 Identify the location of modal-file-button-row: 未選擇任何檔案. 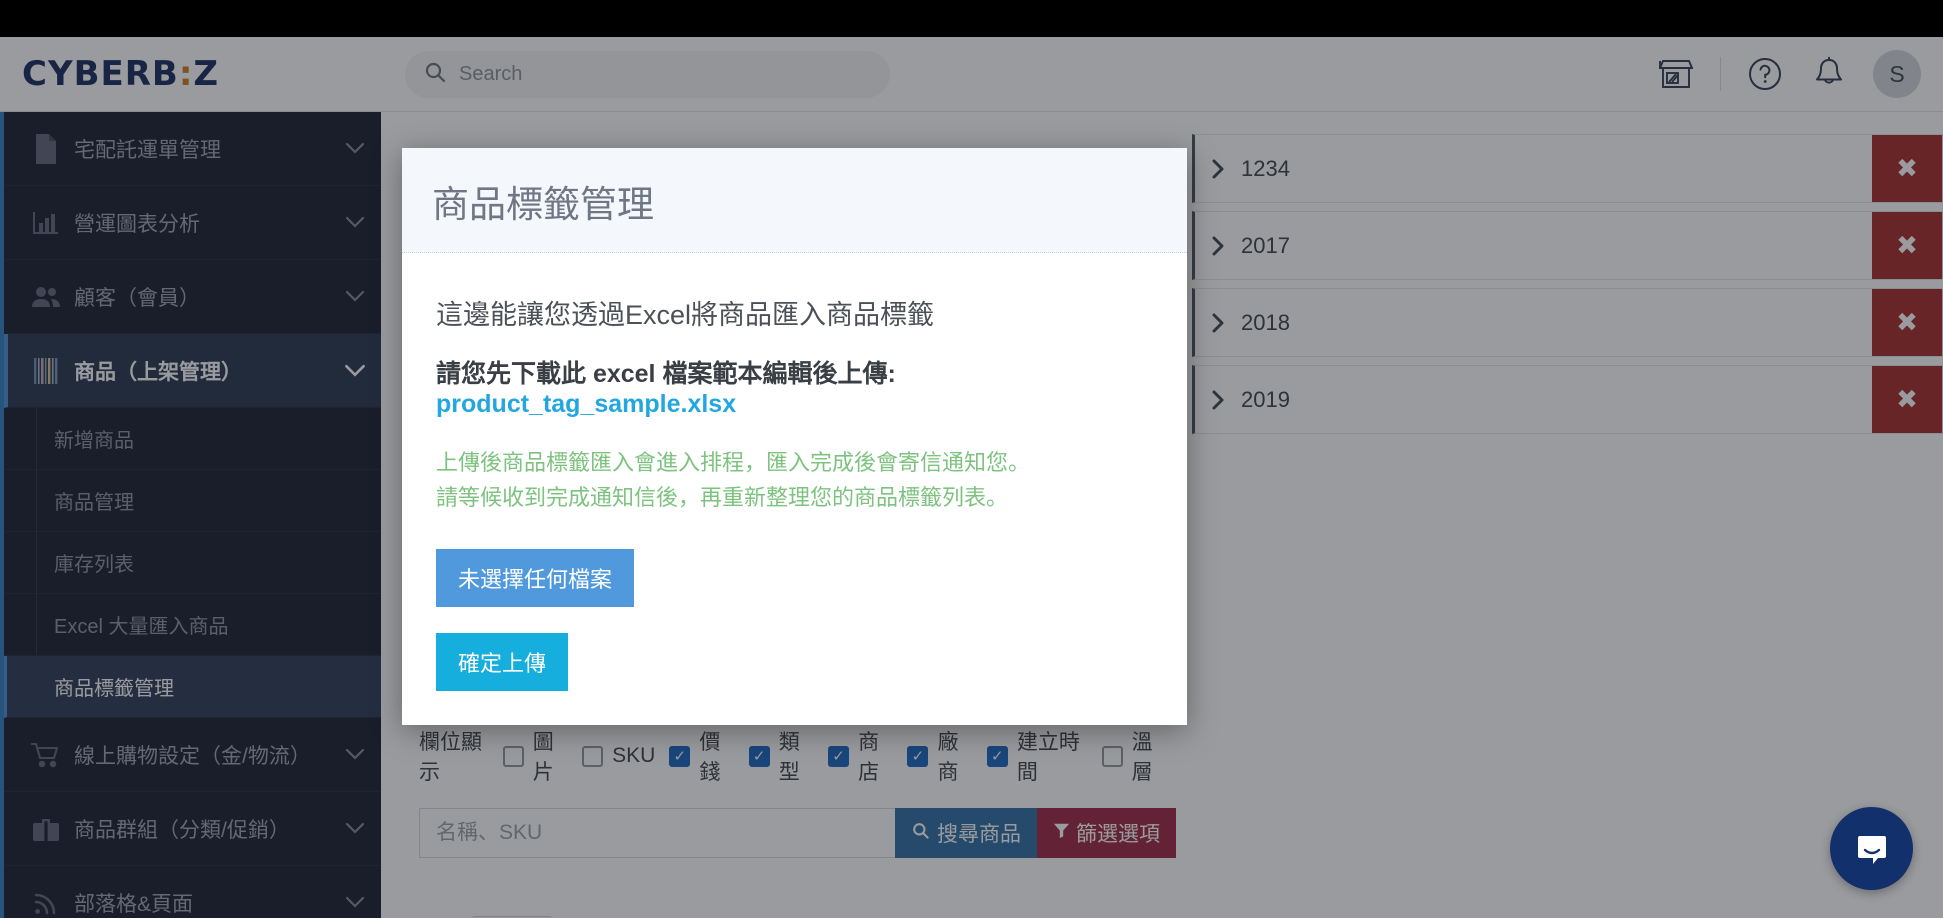
(794, 591).